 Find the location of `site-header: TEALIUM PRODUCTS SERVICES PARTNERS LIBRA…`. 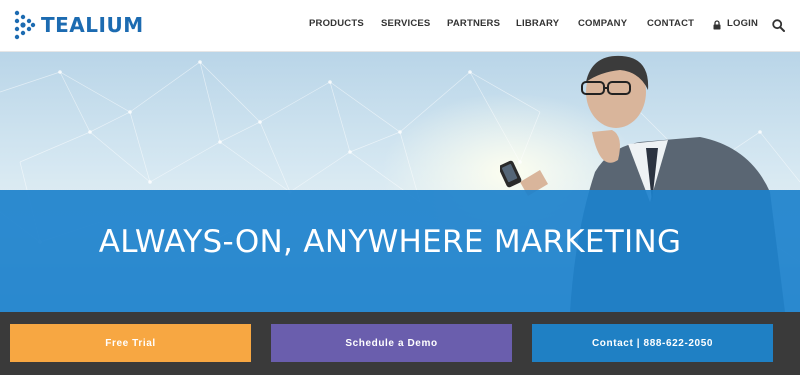

site-header: TEALIUM PRODUCTS SERVICES PARTNERS LIBRA… is located at coordinates (400, 26).